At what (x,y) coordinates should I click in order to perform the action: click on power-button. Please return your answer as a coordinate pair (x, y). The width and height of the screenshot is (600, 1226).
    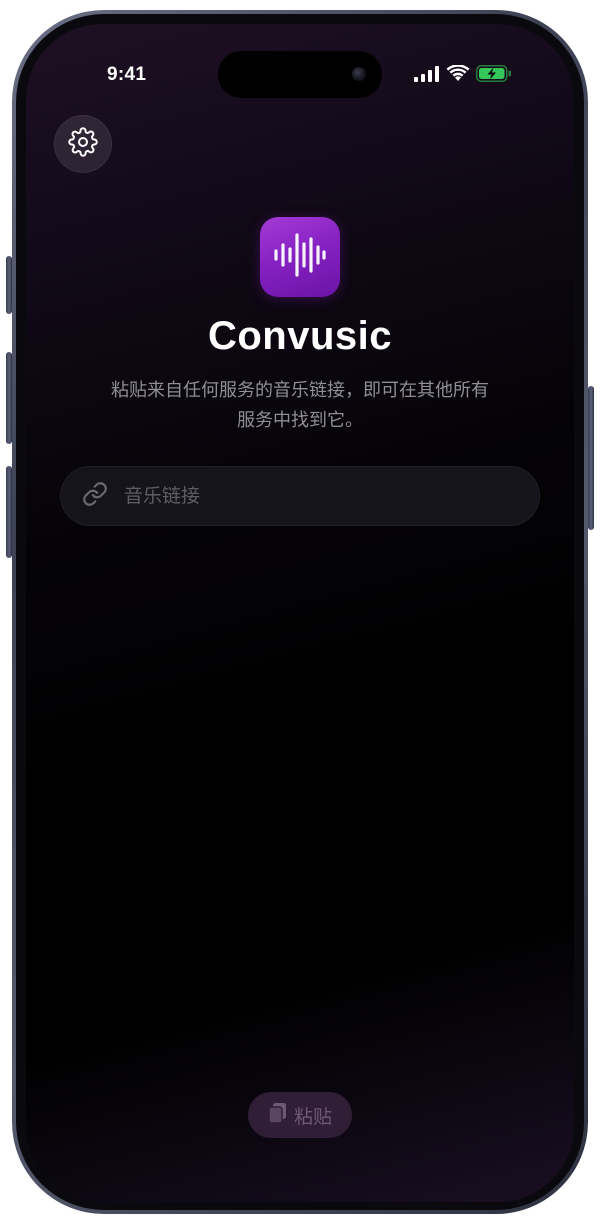
    Looking at the image, I should click on (591, 458).